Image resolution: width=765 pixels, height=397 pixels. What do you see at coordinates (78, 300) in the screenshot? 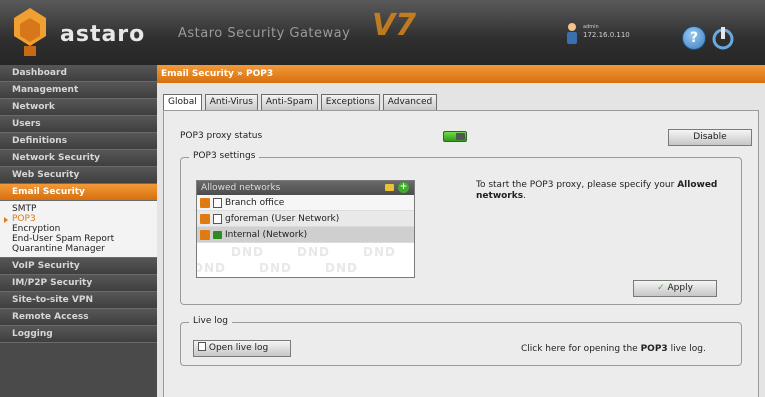
I see `sidebar-item-site-to-site-vpn: Site-to-site VPN` at bounding box center [78, 300].